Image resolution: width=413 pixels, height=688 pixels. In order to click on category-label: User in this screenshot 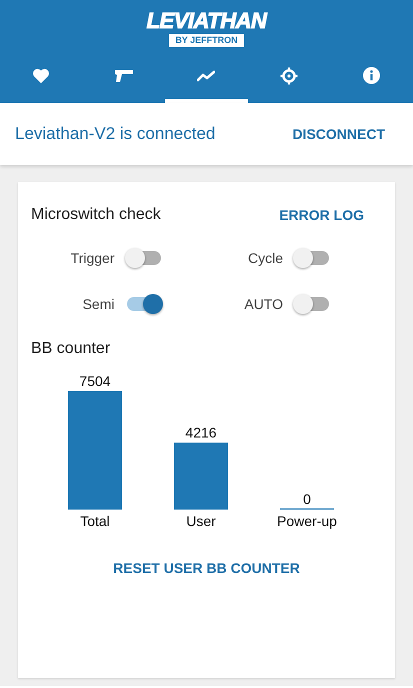, I will do `click(201, 521)`.